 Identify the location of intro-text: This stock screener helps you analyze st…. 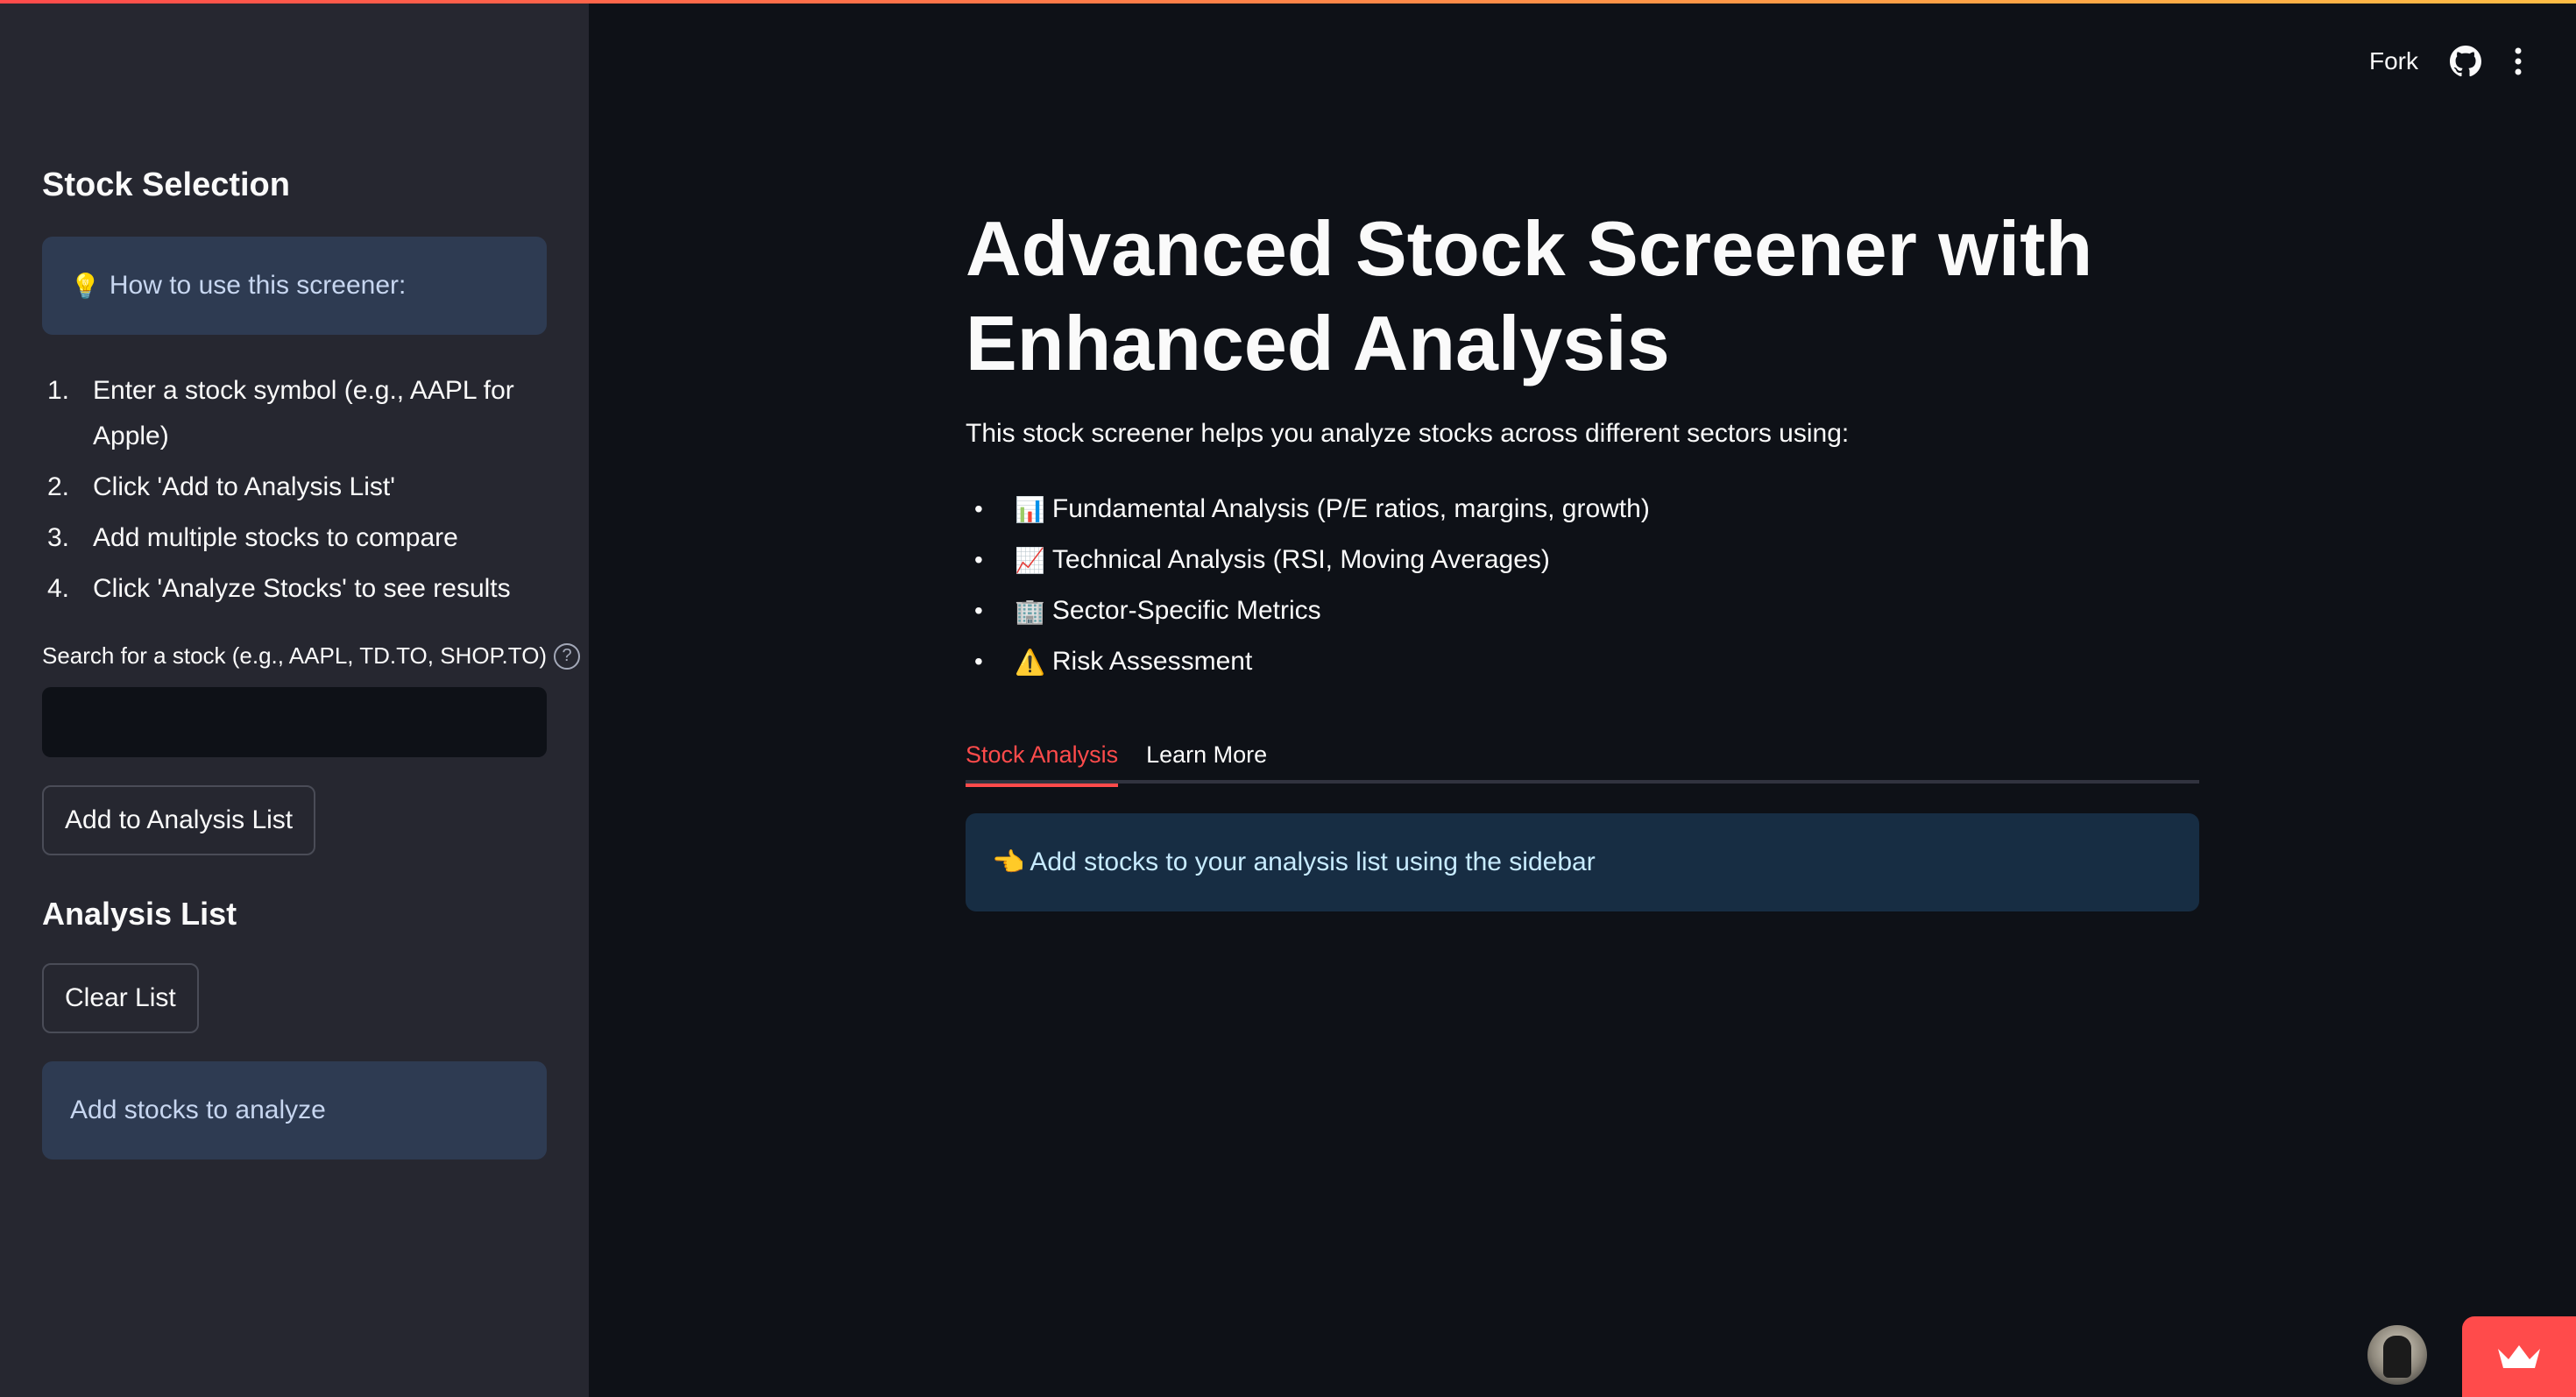
(1408, 434).